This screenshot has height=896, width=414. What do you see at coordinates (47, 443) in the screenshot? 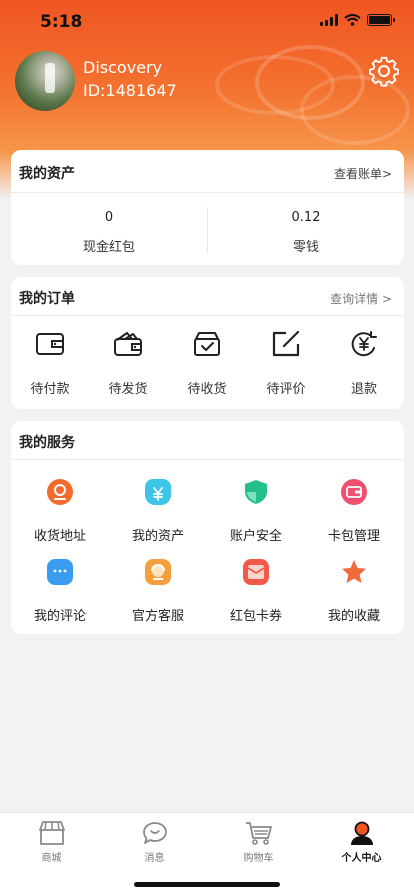
I see `services-title: 我的服务` at bounding box center [47, 443].